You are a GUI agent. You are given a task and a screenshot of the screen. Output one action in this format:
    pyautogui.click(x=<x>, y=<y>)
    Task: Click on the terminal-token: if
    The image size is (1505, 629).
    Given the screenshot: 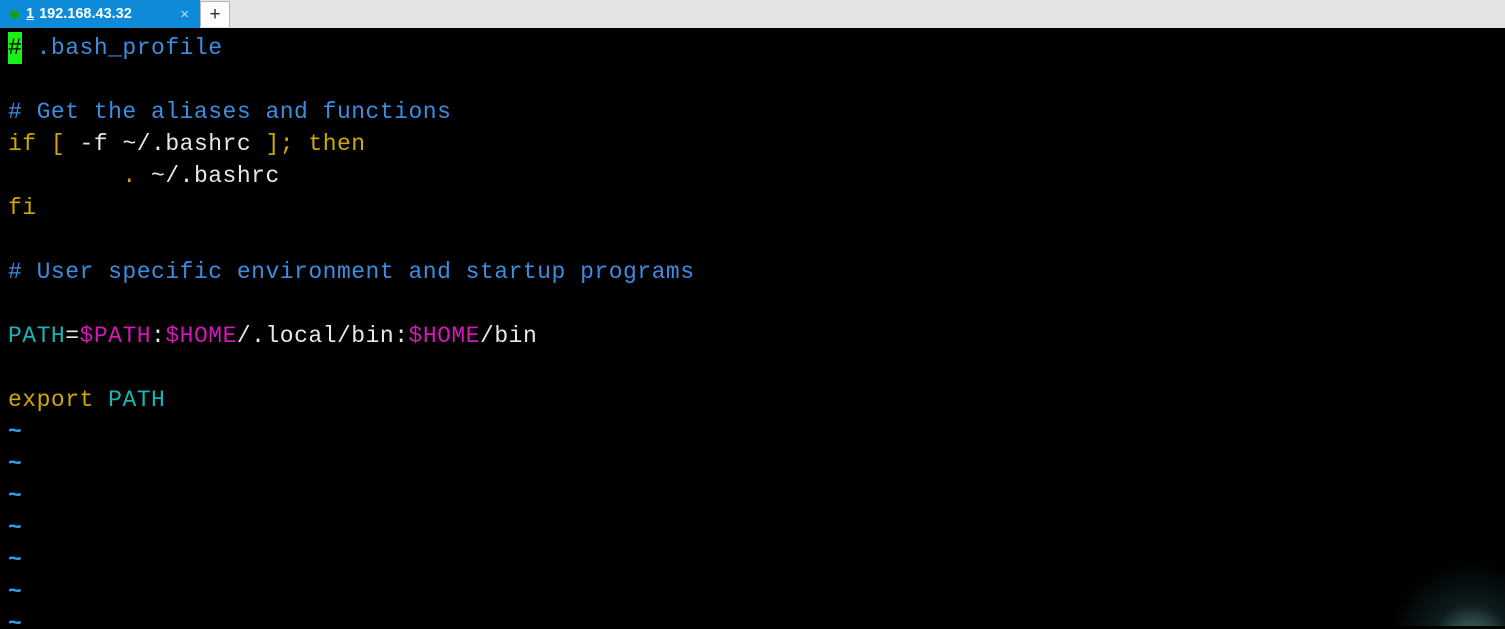 What is the action you would take?
    pyautogui.click(x=22, y=144)
    